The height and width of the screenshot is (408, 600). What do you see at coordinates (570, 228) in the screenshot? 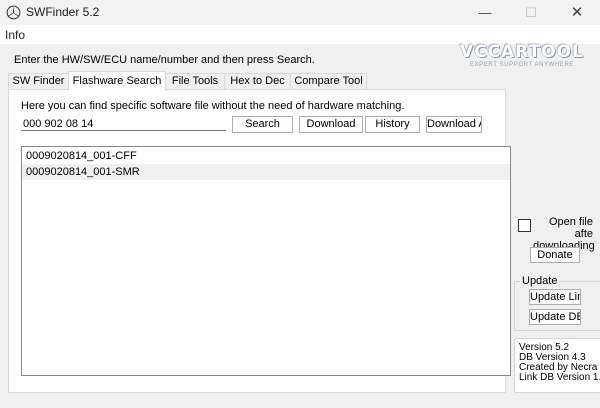
I see `checkbox-label-line-1: Open file afte` at bounding box center [570, 228].